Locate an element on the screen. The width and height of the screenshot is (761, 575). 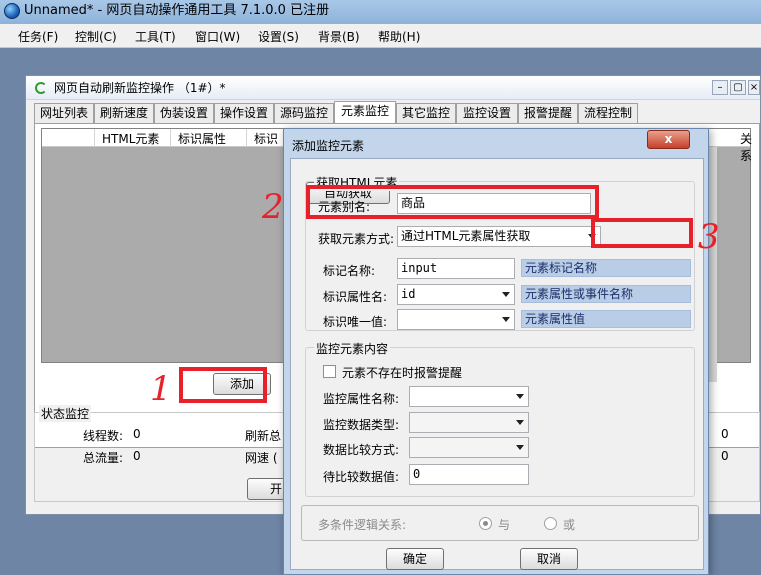
refresh-total-label: 刷新总 is located at coordinates (263, 436).